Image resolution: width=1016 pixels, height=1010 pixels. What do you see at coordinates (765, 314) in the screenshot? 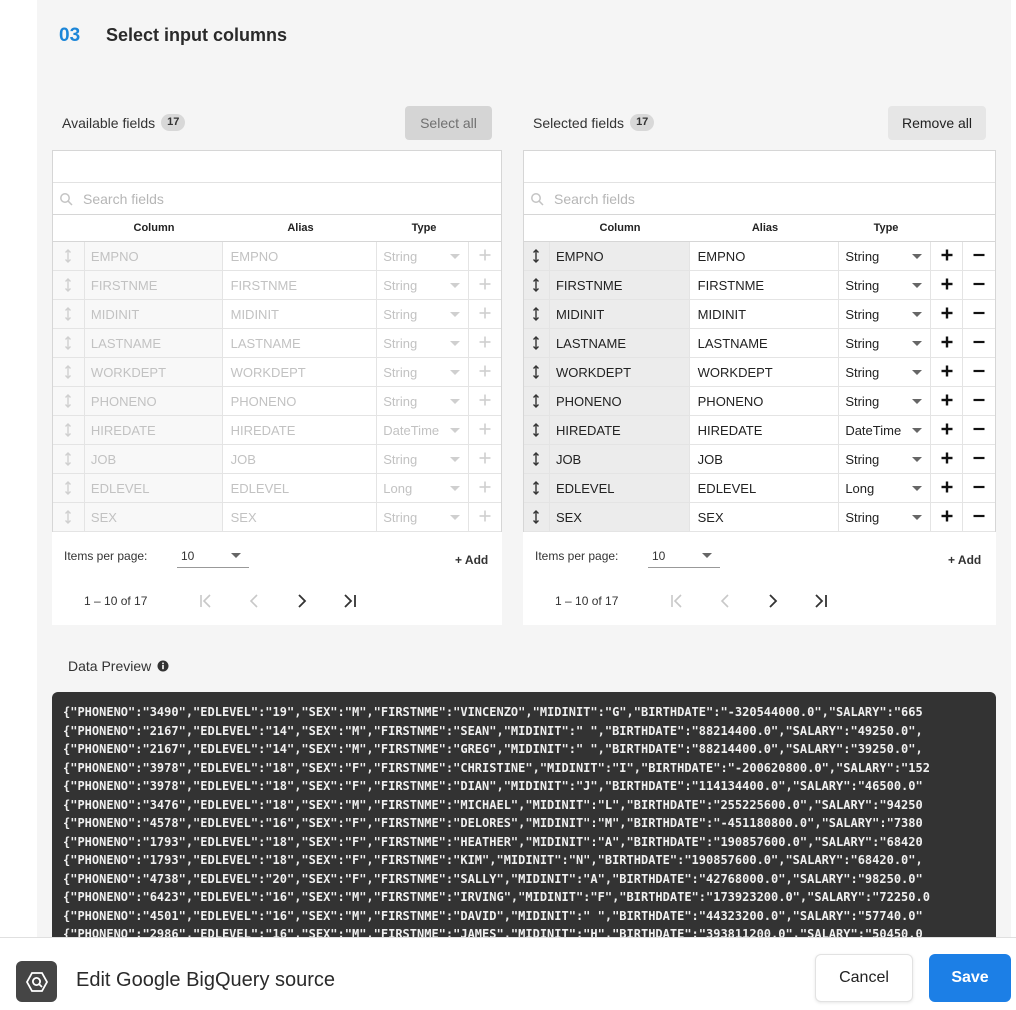
I see `alias-field: MIDINIT` at bounding box center [765, 314].